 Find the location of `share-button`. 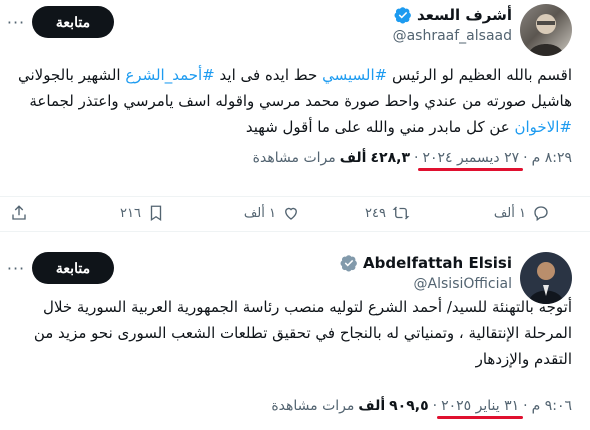

share-button is located at coordinates (19, 213).